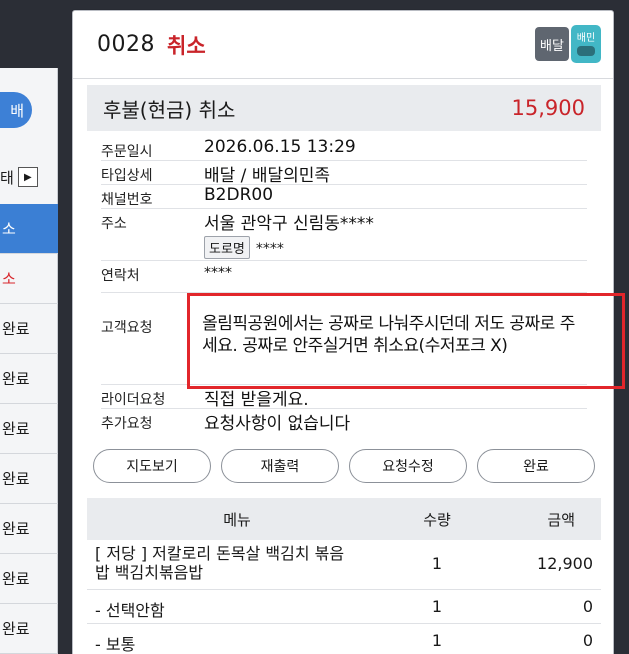 The height and width of the screenshot is (654, 629). Describe the element at coordinates (256, 400) in the screenshot. I see `info-value: 직접 받을게요.` at that location.